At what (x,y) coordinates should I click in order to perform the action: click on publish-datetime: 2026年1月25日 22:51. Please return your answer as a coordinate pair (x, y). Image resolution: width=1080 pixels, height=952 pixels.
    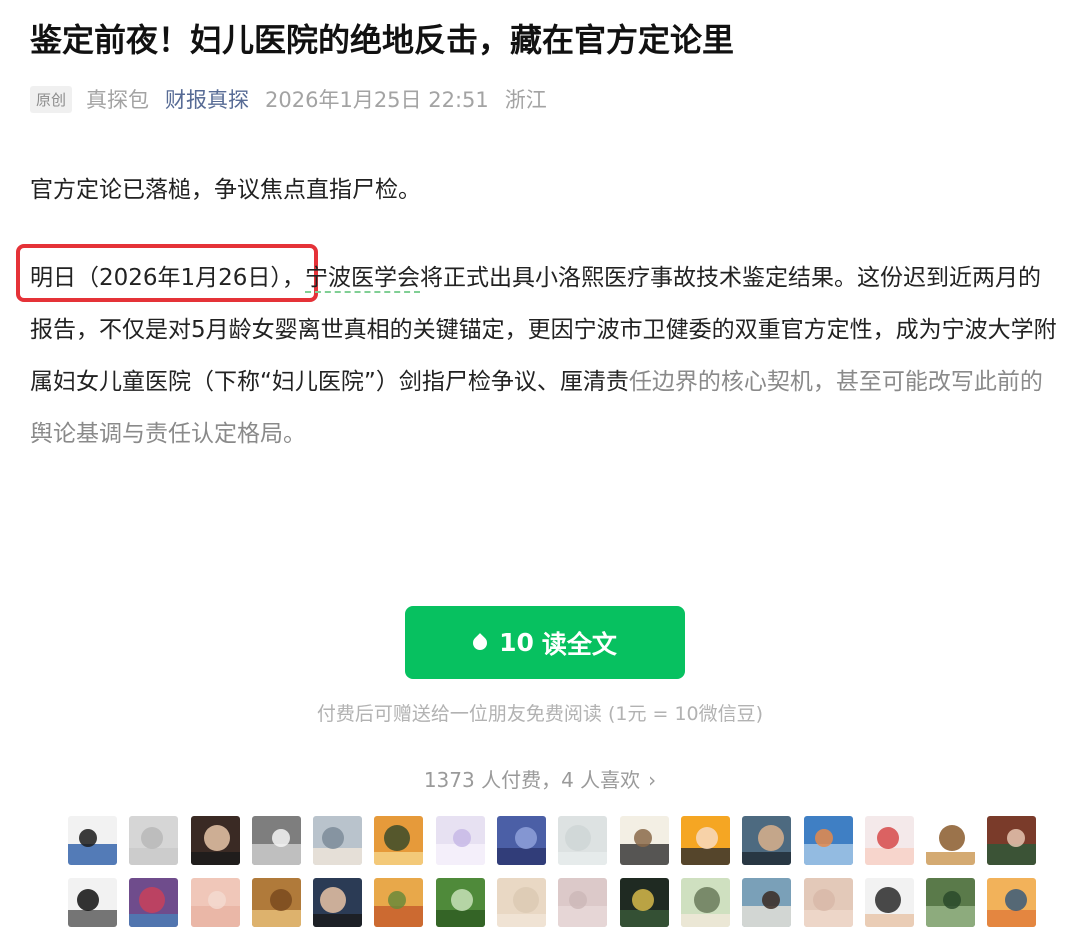
    Looking at the image, I should click on (377, 100).